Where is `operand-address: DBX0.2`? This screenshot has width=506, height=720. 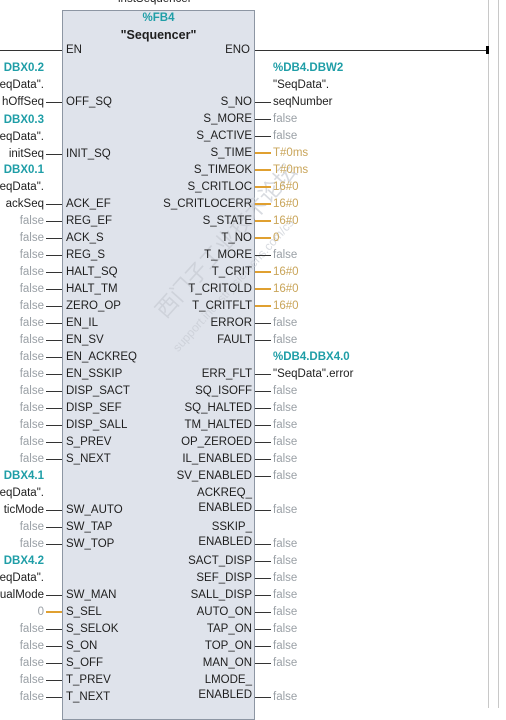
operand-address: DBX0.2 is located at coordinates (24, 68).